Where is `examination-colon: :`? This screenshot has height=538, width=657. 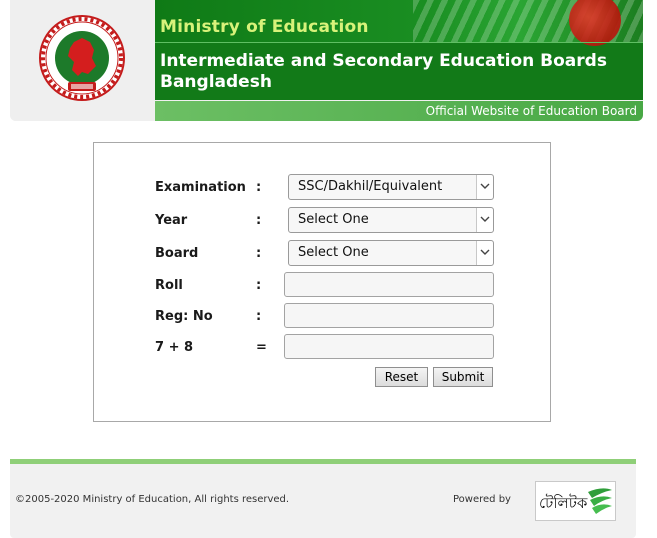 examination-colon: : is located at coordinates (259, 187).